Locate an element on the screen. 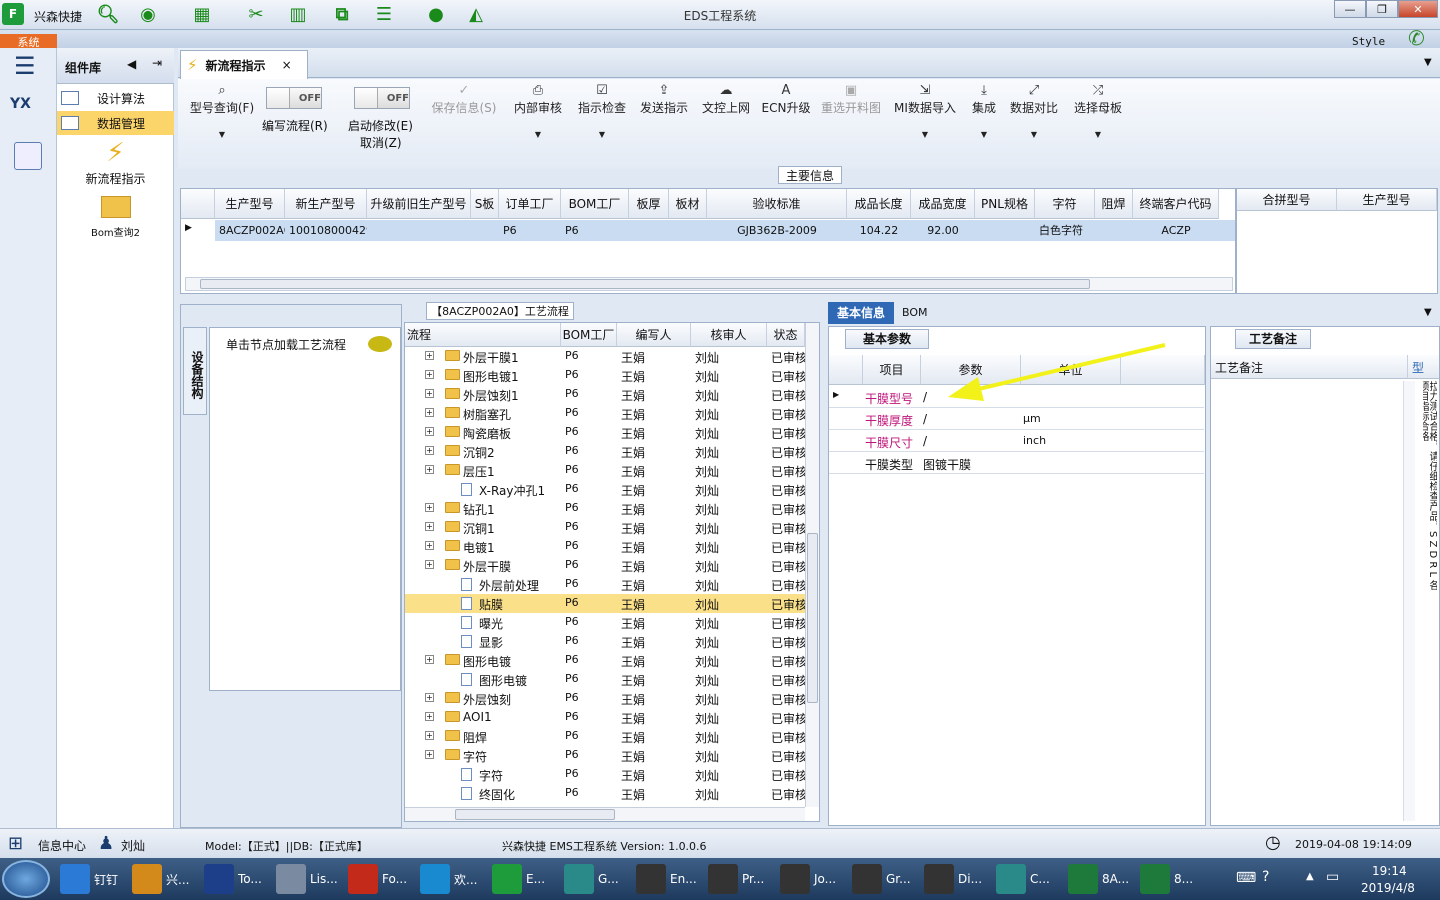 This screenshot has height=900, width=1440. tool-mi-import: ⇲ MI数据导入 ▼ is located at coordinates (925, 111).